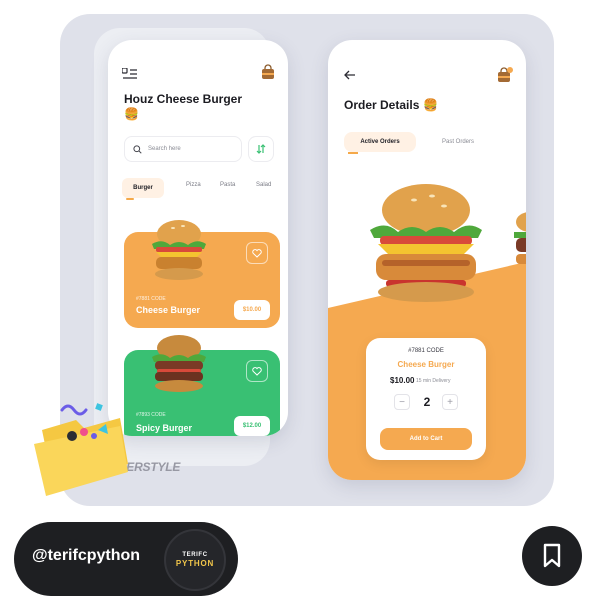 The height and width of the screenshot is (612, 612). Describe the element at coordinates (205, 189) in the screenshot. I see `category-tabs: Burger Pizza Pasta Salad` at that location.